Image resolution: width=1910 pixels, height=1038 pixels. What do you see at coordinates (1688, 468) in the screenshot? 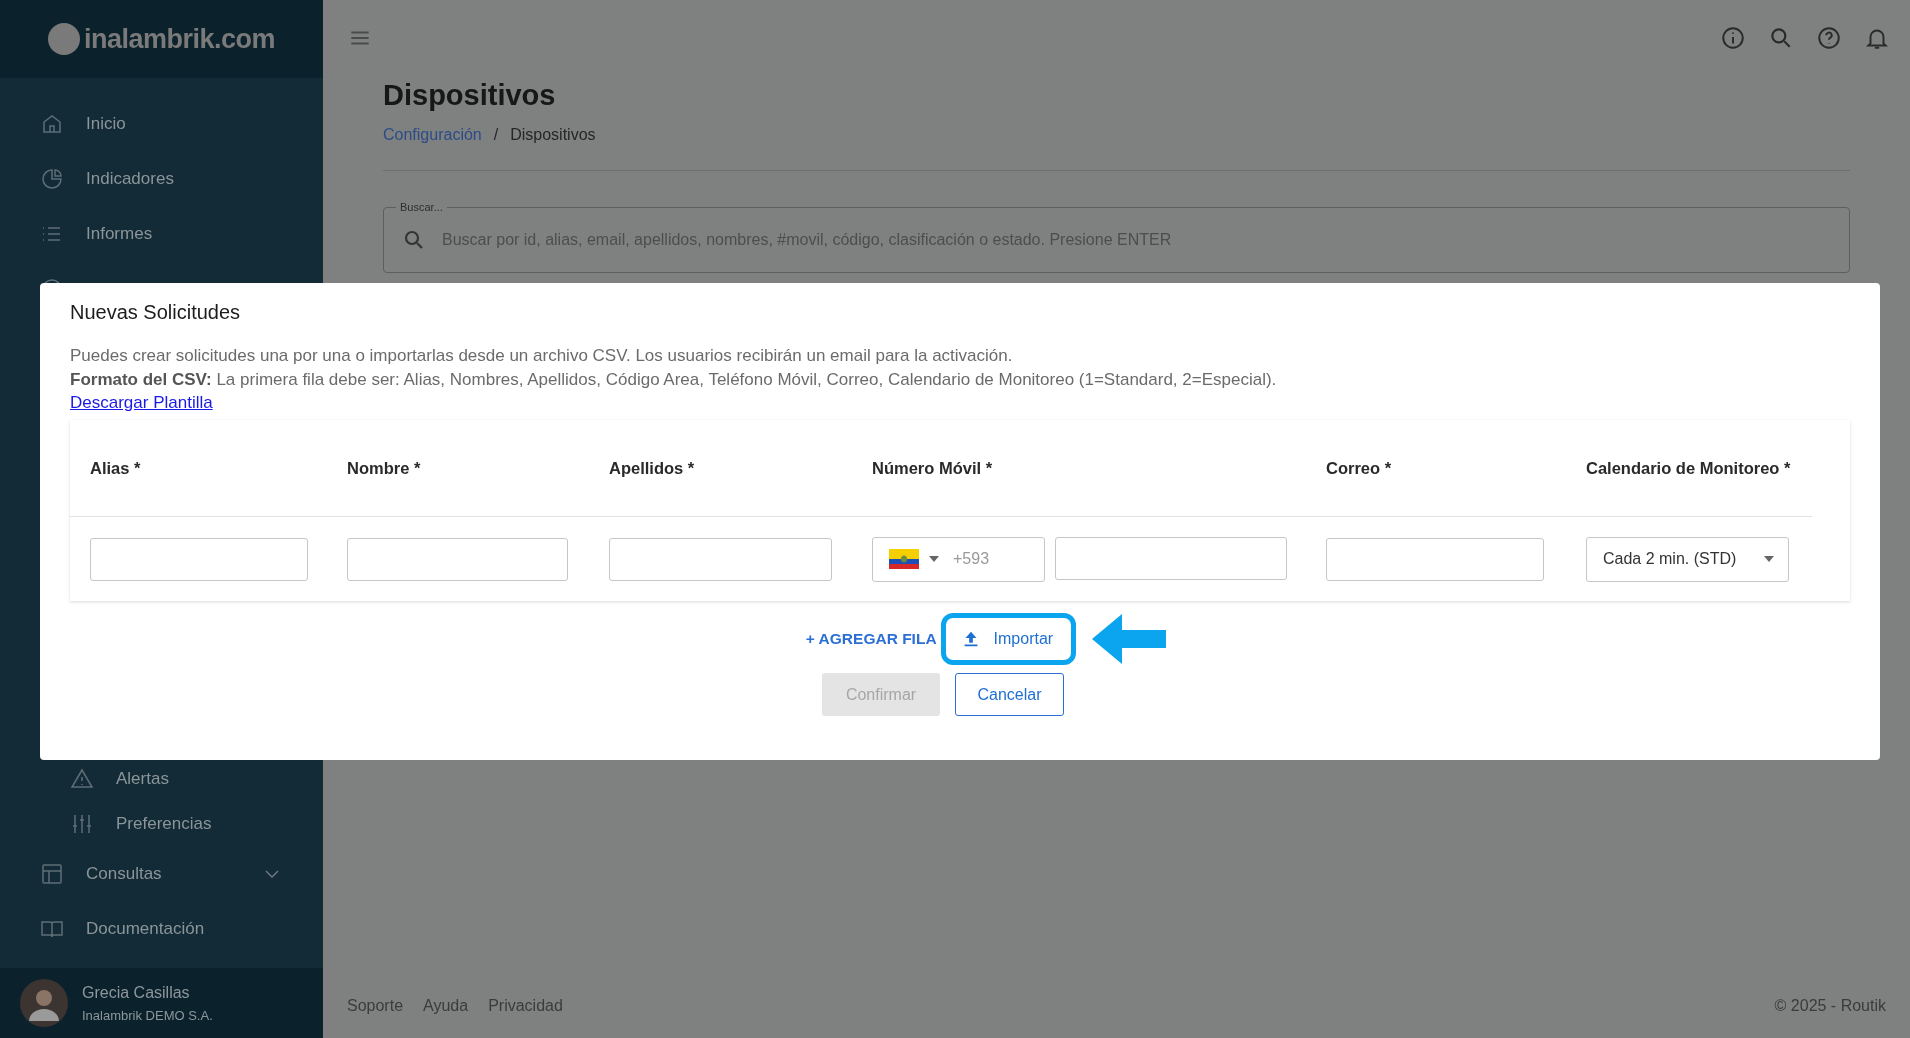
I see `column-header: Calendario de Monitoreo *` at bounding box center [1688, 468].